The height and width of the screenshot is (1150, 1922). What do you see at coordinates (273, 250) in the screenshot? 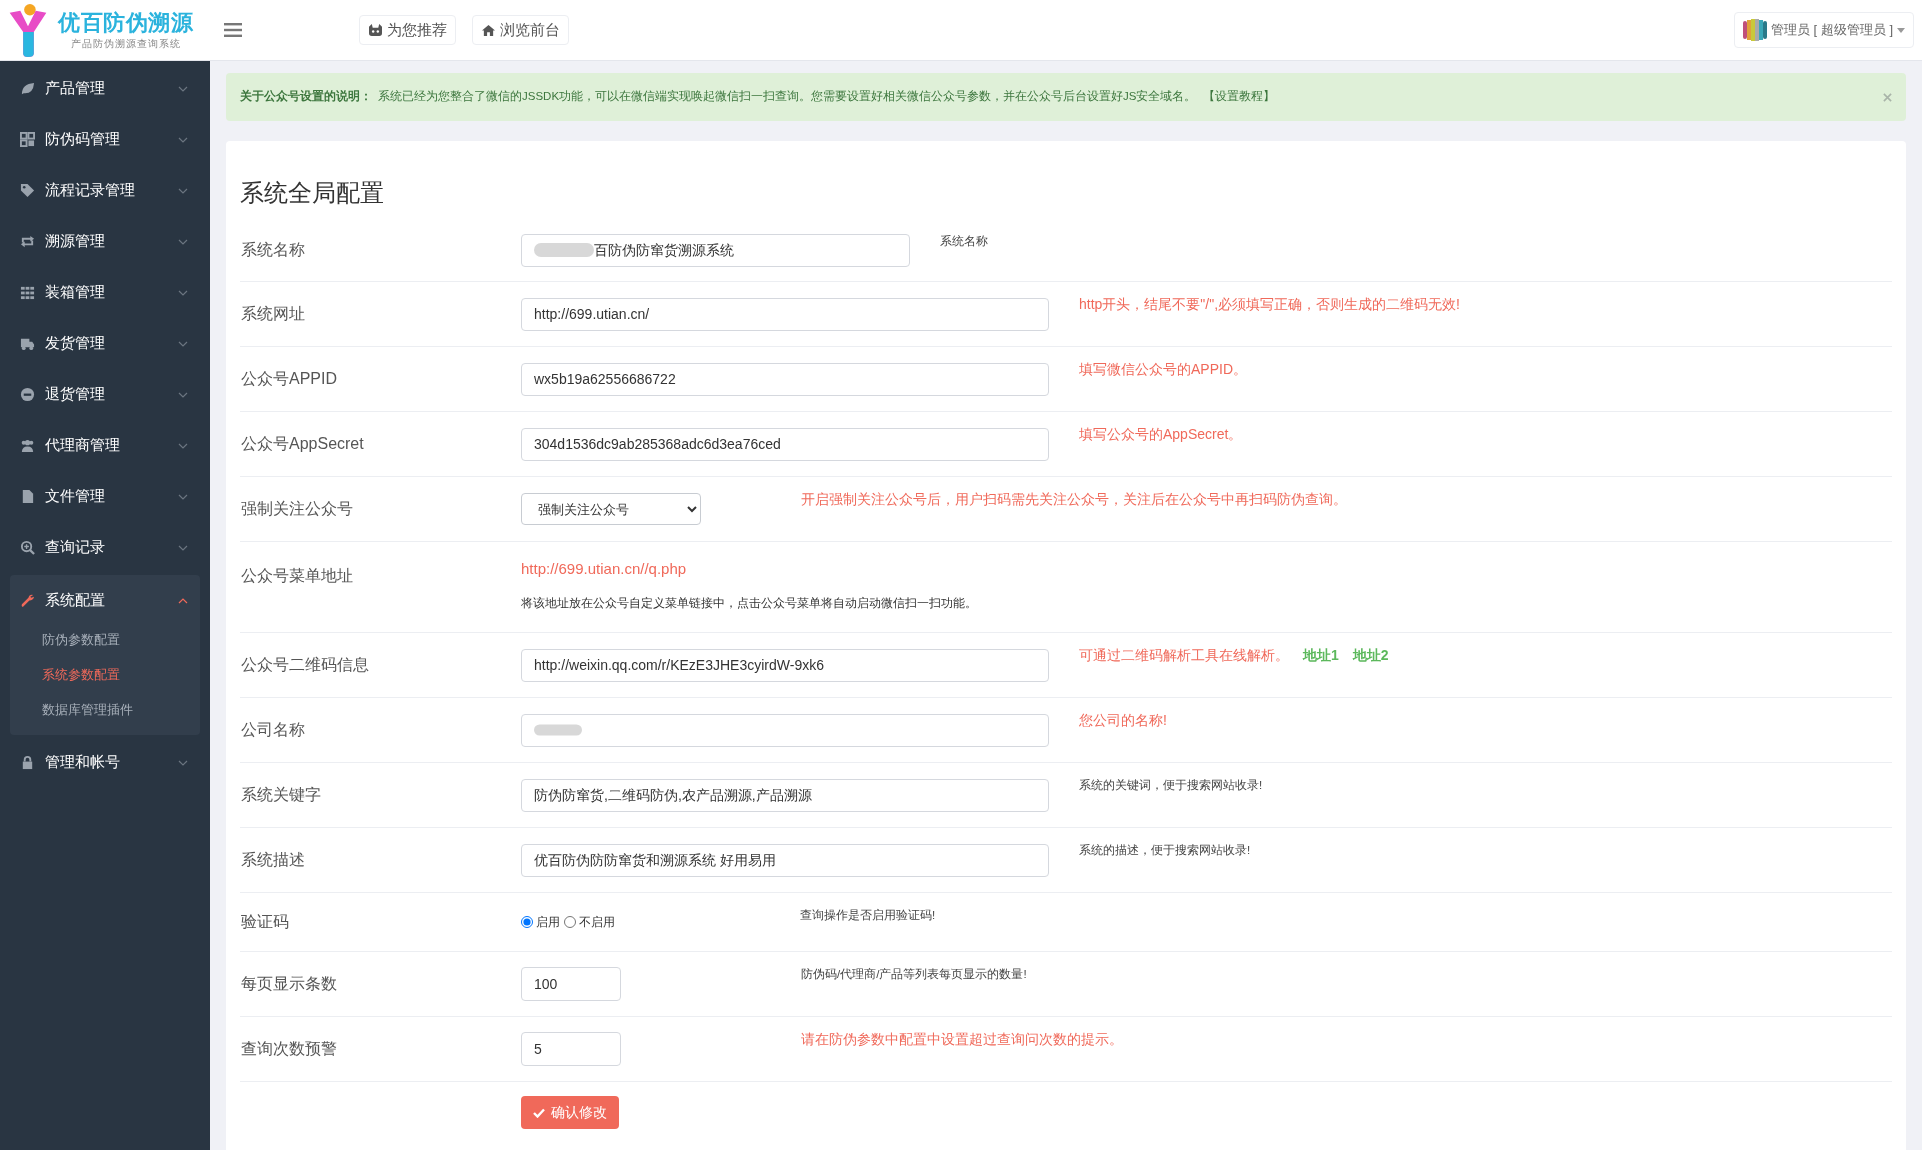
I see `field-label: 系统名称` at bounding box center [273, 250].